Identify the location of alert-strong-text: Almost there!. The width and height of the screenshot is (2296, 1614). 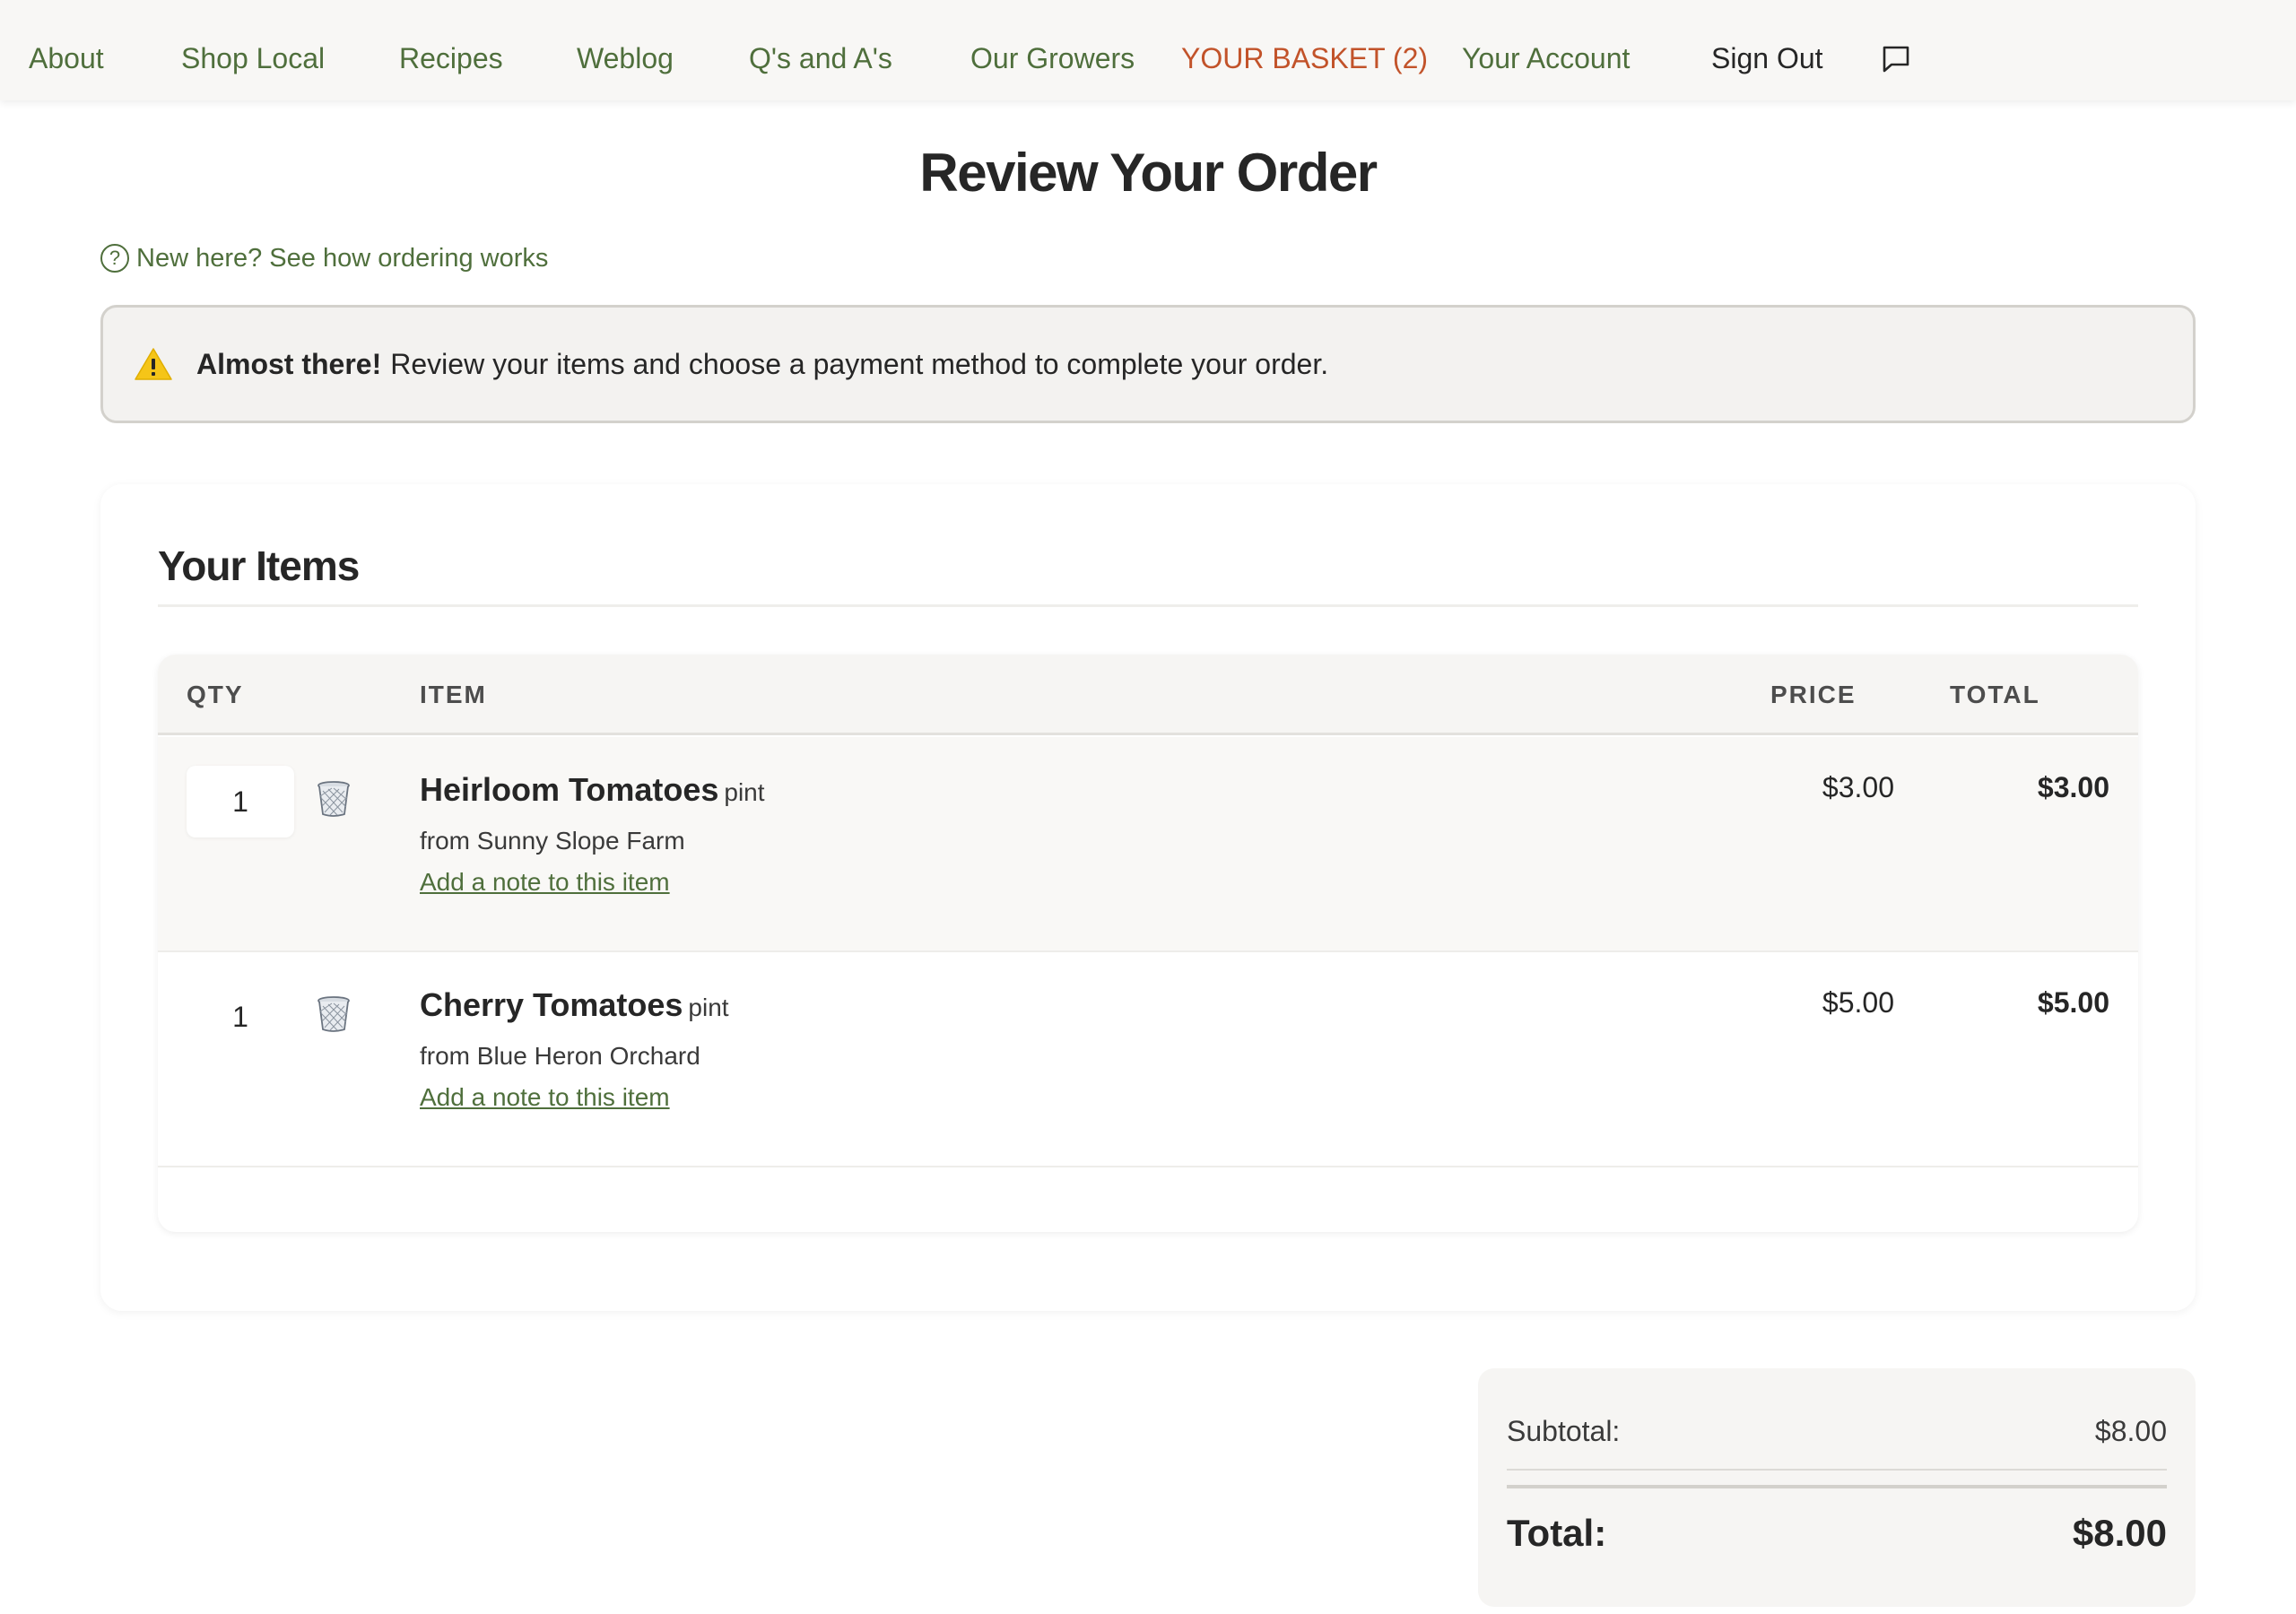
(289, 363).